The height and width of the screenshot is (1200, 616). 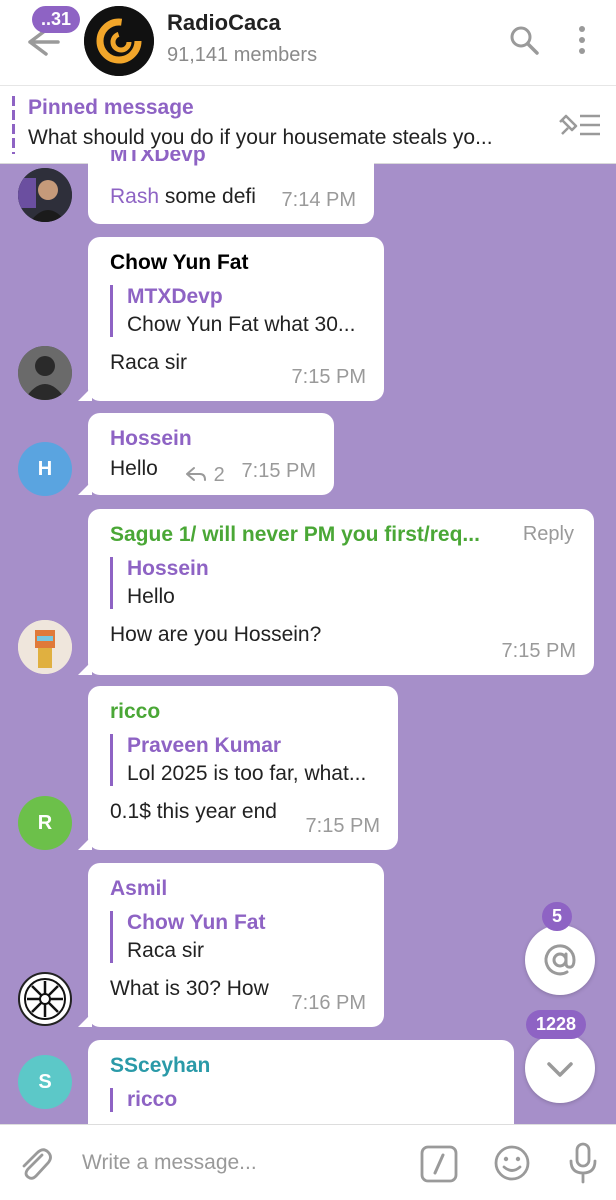 What do you see at coordinates (45, 1082) in the screenshot?
I see `avatar: S` at bounding box center [45, 1082].